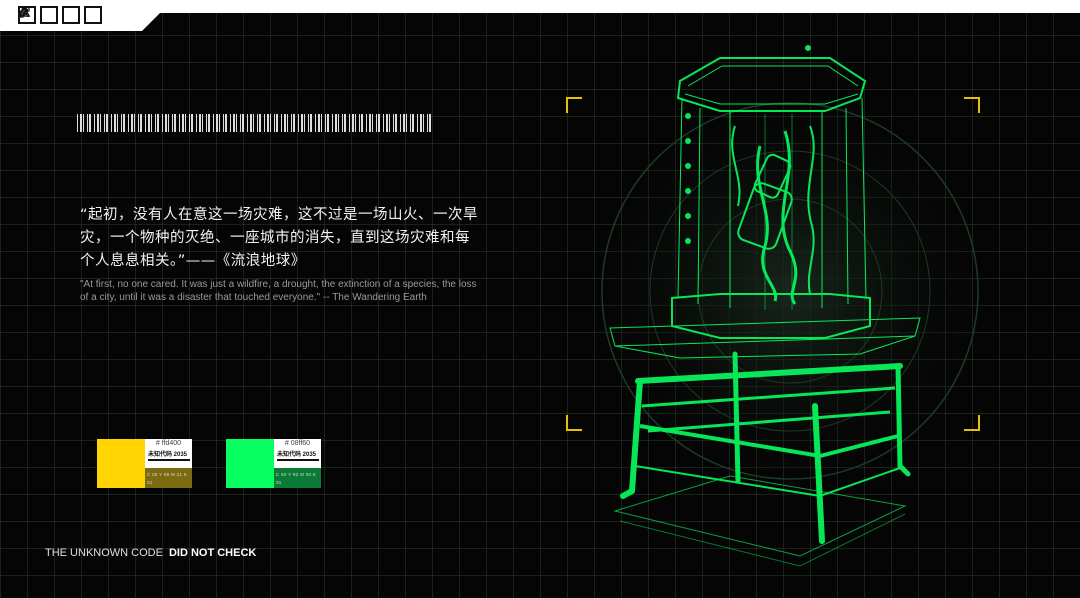  I want to click on swatch-footer: C 60 Y 82 M 00 K 01, so click(297, 478).